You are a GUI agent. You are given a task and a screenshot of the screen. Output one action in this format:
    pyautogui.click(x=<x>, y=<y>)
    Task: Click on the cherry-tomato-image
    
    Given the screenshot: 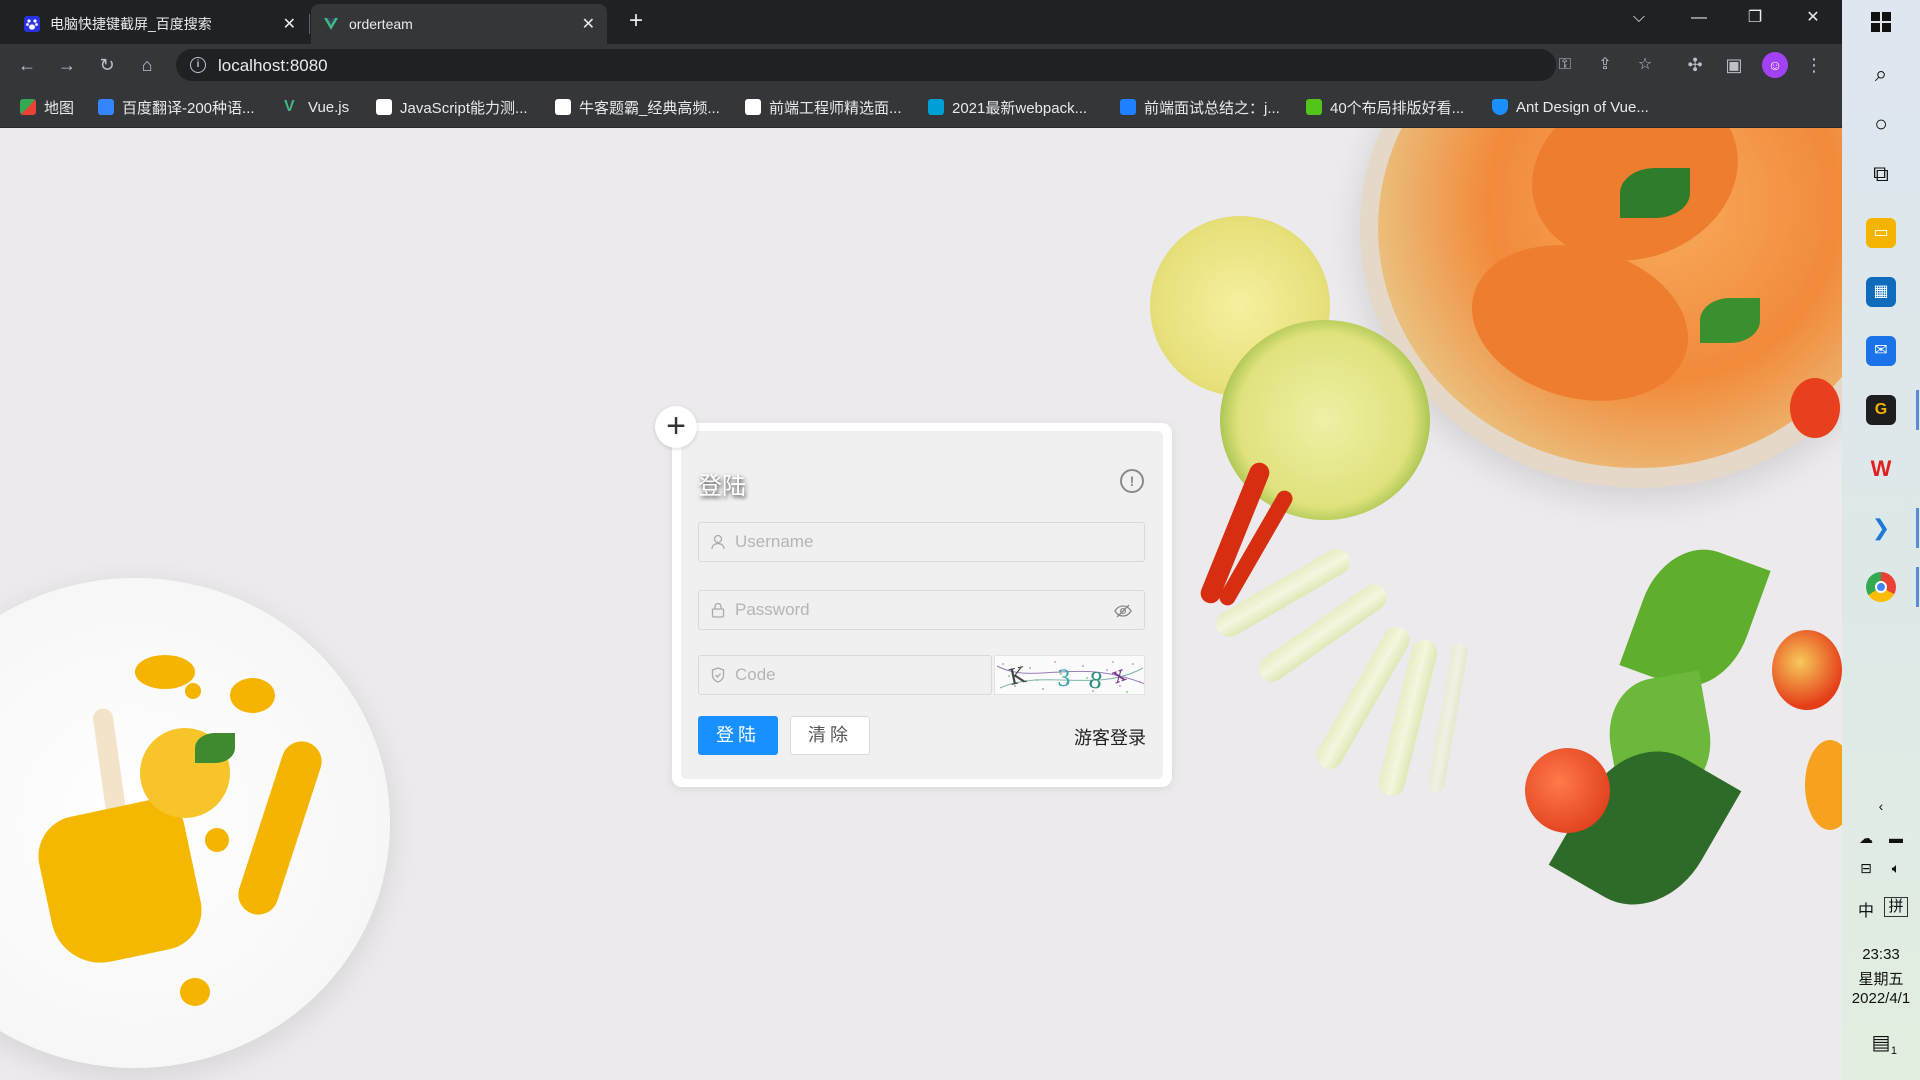 What is the action you would take?
    pyautogui.click(x=1567, y=790)
    